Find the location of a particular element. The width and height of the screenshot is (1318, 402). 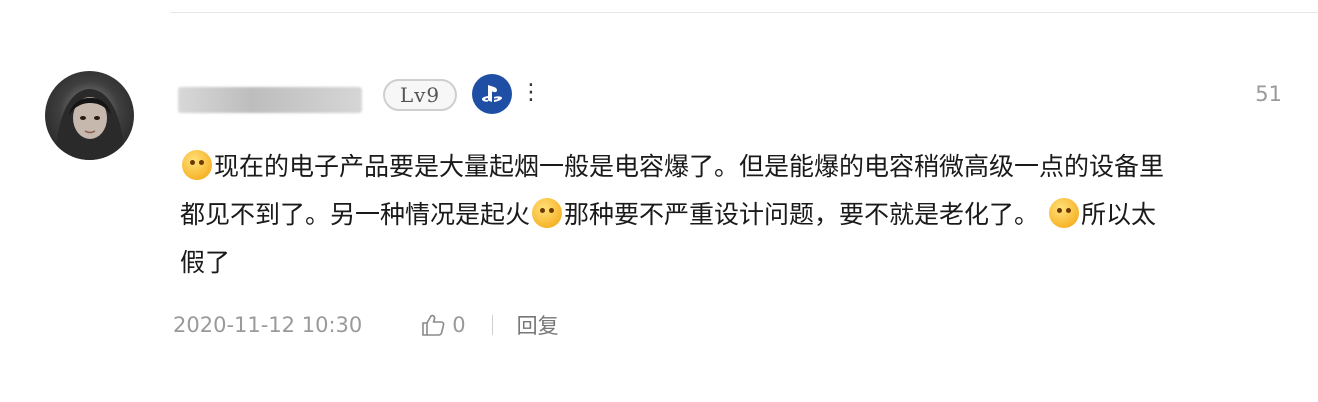

comment-footer: 2020-11-12 10:30 0 回复 is located at coordinates (366, 325).